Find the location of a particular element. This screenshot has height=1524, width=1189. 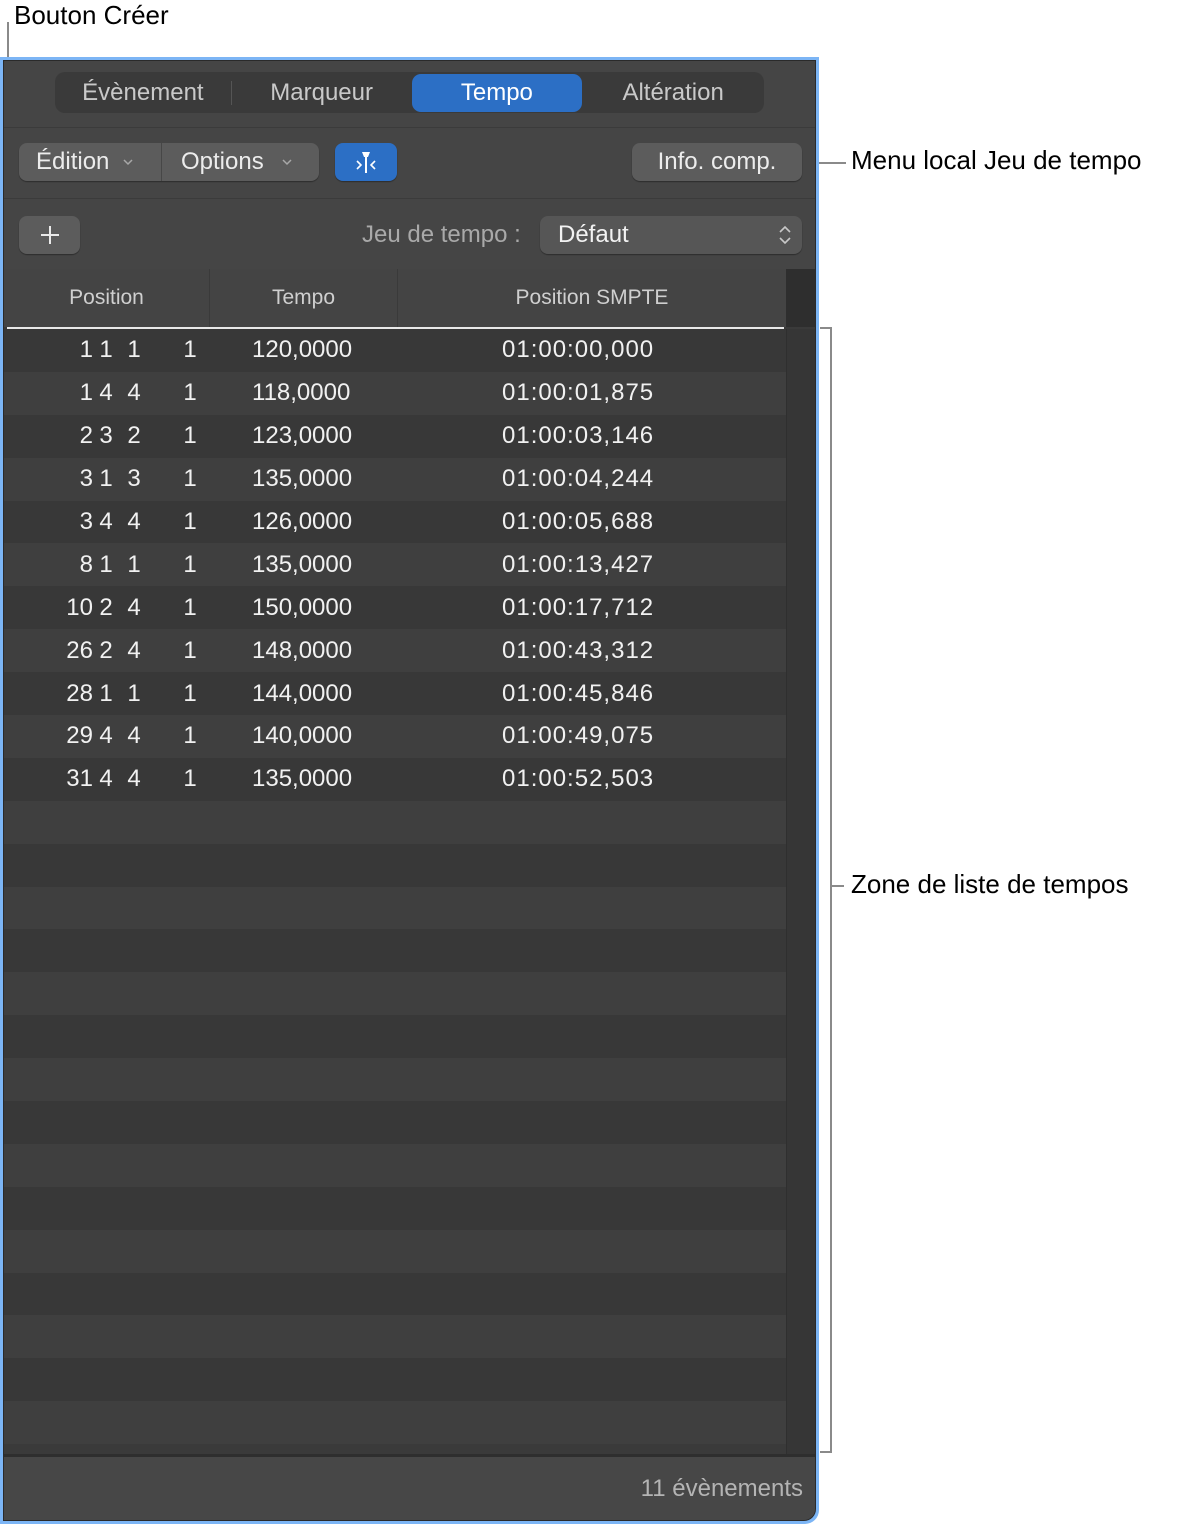

smpte-position: 01:00:04,244 is located at coordinates (578, 479).